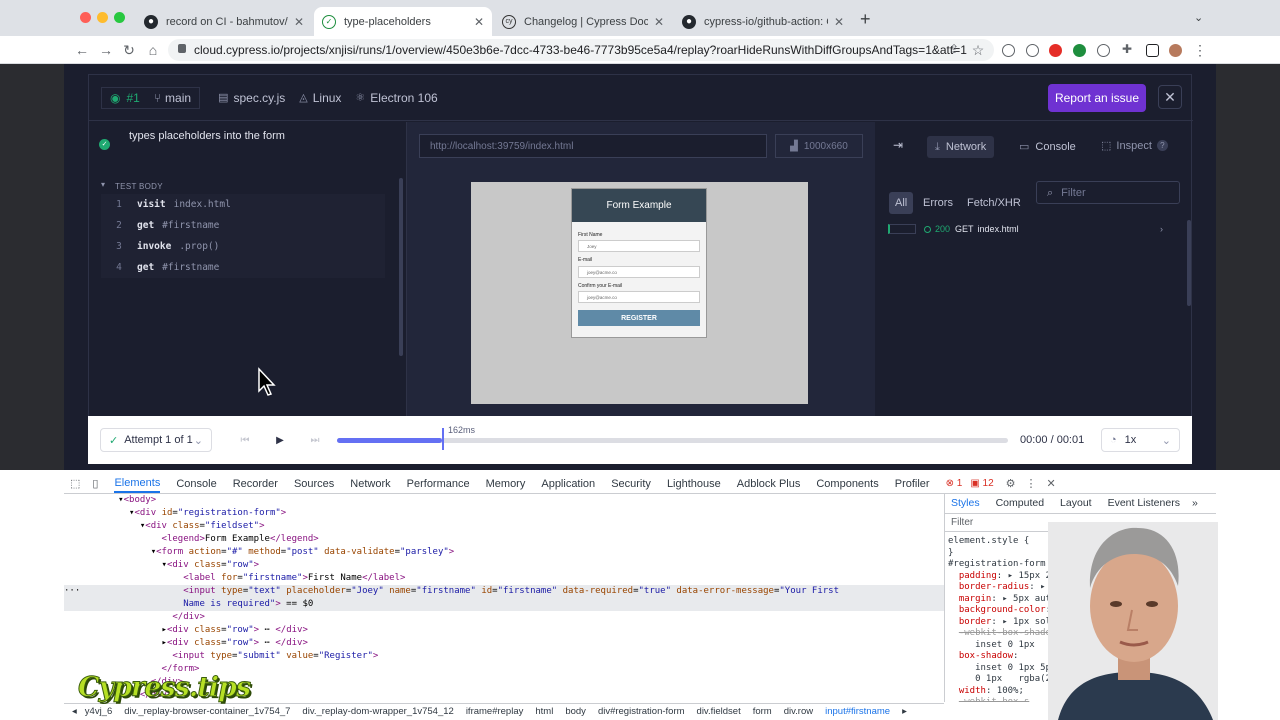 Image resolution: width=1280 pixels, height=720 pixels. I want to click on breadcrumb-item: div._replay-browser-container_1v754_7, so click(207, 711).